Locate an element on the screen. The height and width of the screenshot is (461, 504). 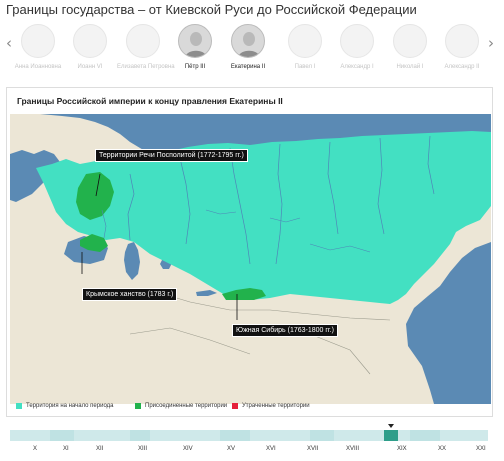
century-label: XXI is located at coordinates (481, 449).